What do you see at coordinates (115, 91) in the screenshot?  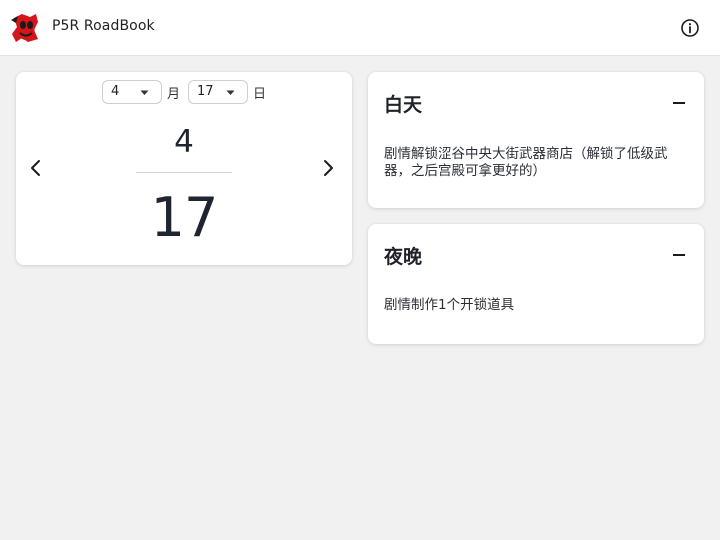 I see `month-select-value: 4` at bounding box center [115, 91].